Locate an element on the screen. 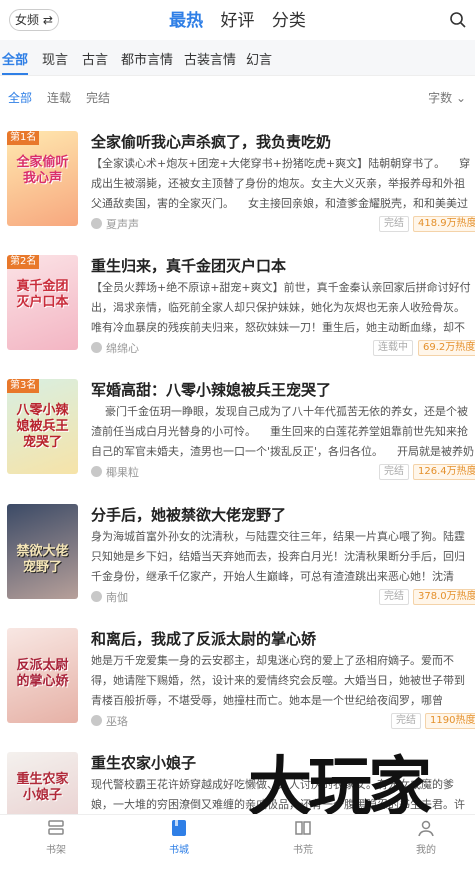 Image resolution: width=475 pixels, height=876 pixels. tab-category: 分类 is located at coordinates (289, 21).